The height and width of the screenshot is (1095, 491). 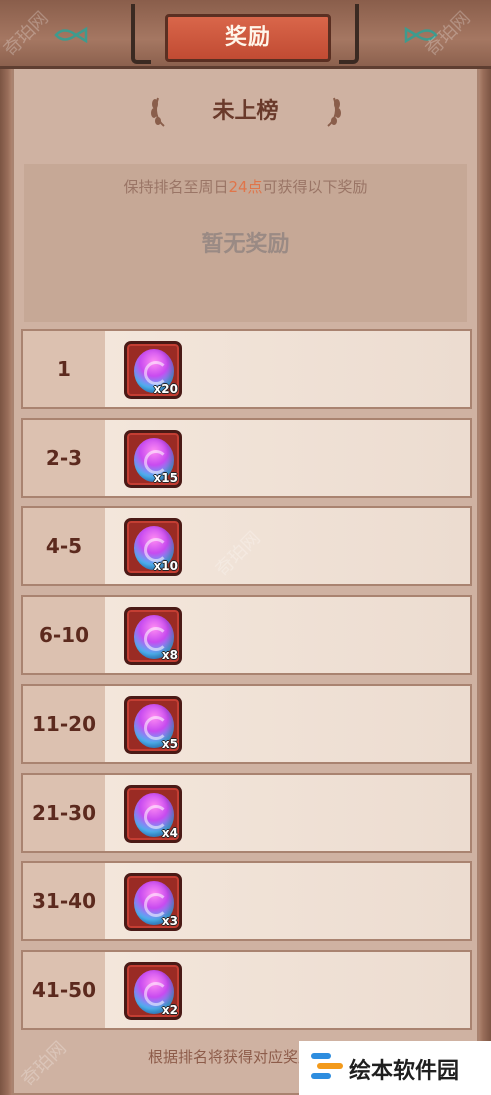 What do you see at coordinates (64, 458) in the screenshot?
I see `rank-label: 2-3` at bounding box center [64, 458].